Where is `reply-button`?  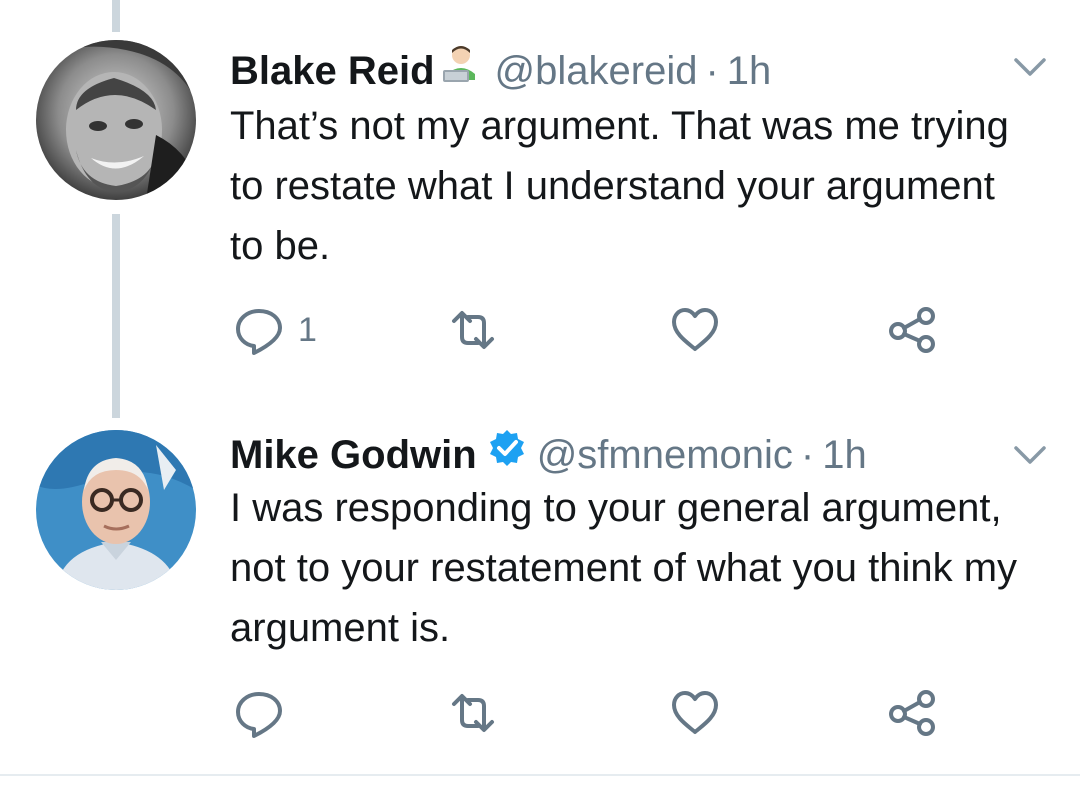 reply-button is located at coordinates (265, 713).